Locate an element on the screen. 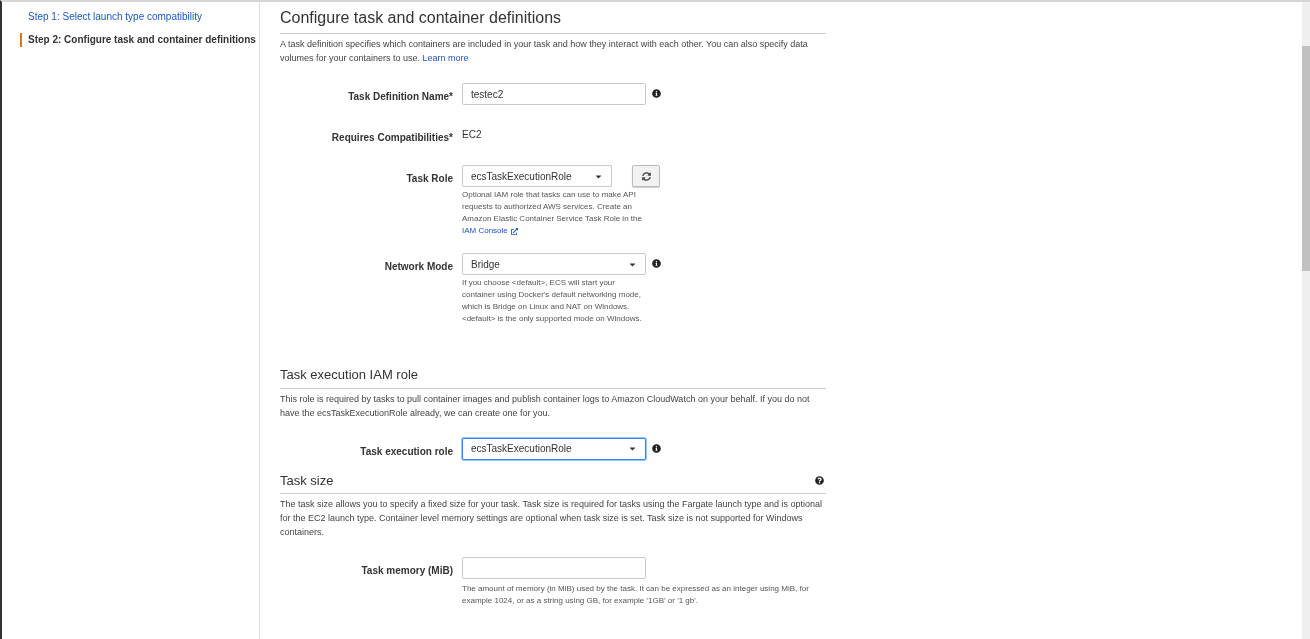 This screenshot has height=639, width=1310. step-link: Step 1: Select launch type compatibility is located at coordinates (139, 17).